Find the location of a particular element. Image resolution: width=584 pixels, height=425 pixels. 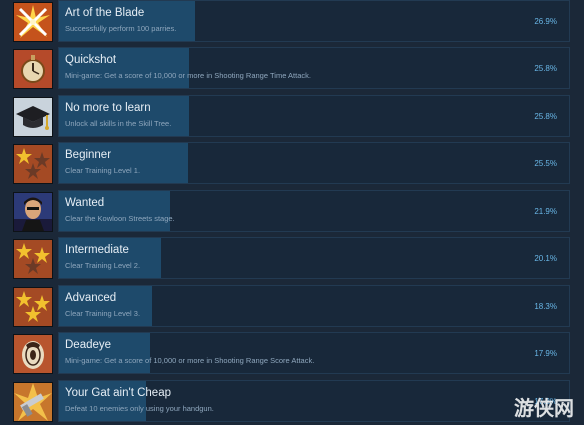

achievement-description: Clear the Kowloon Streets stage. is located at coordinates (120, 218).